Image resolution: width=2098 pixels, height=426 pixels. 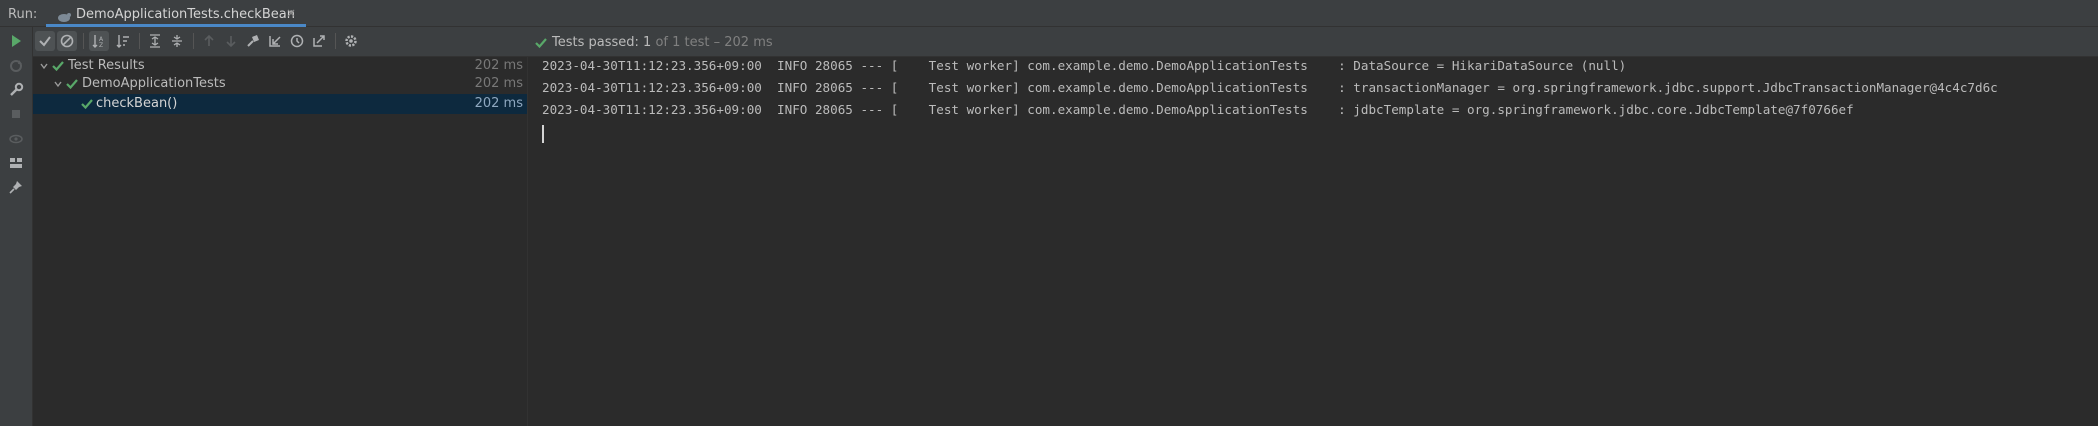 I want to click on tree-row-check-bean: checkBean() 202 ms, so click(x=280, y=104).